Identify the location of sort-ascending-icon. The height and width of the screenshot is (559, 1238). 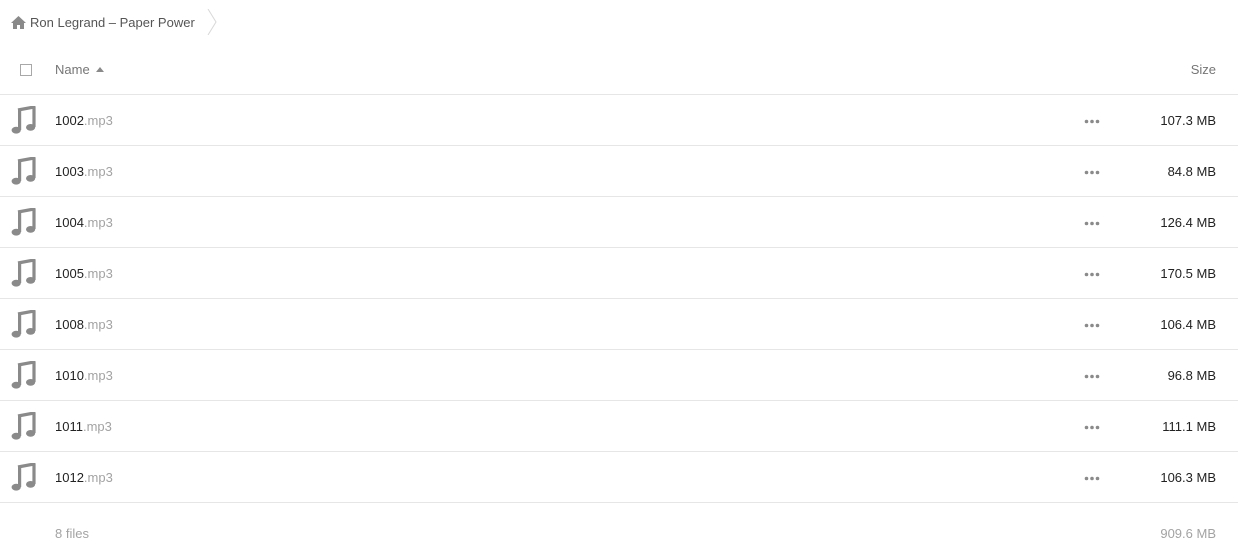
(99, 69).